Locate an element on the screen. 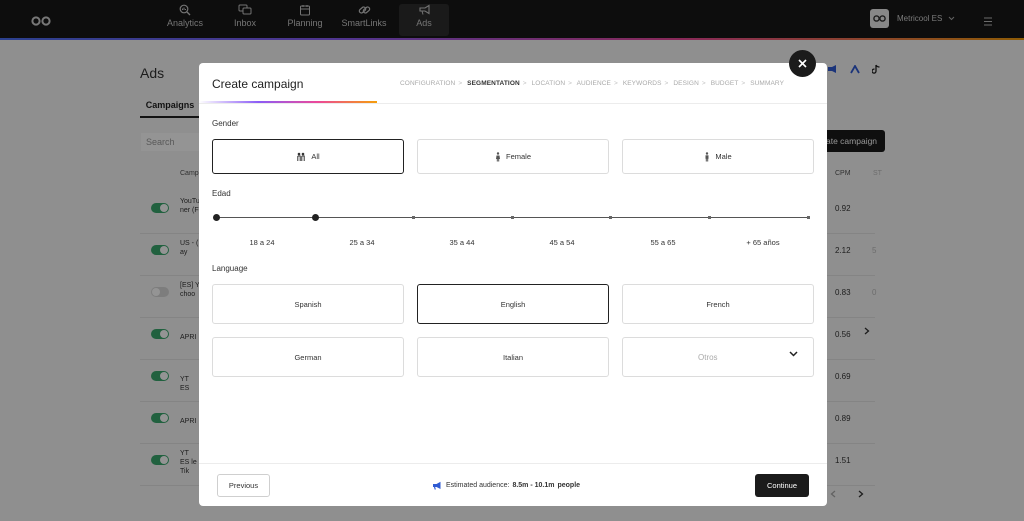 The width and height of the screenshot is (1024, 521). close-icon is located at coordinates (802, 63).